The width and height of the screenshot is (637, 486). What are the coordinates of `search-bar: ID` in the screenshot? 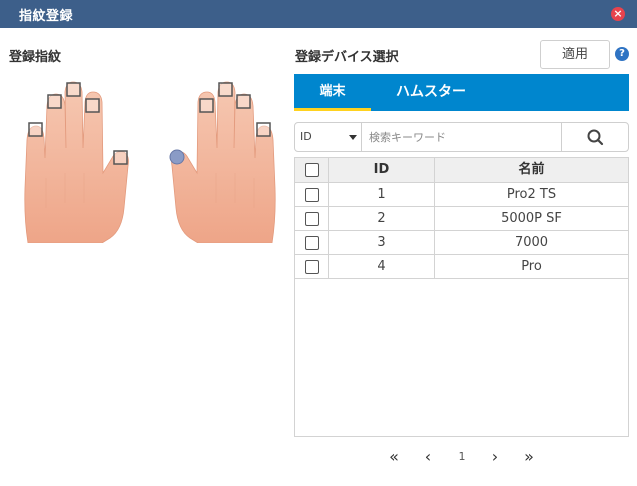 It's located at (461, 137).